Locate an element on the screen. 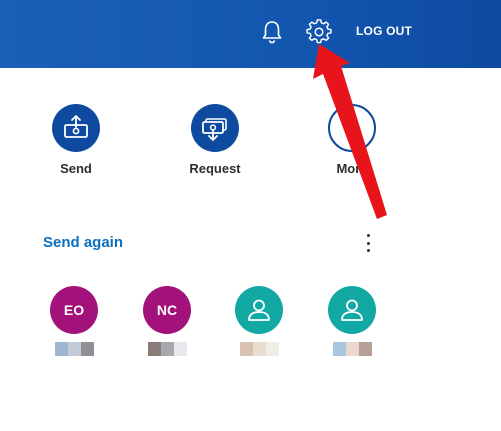 Image resolution: width=501 pixels, height=431 pixels. request-action: Request is located at coordinates (215, 140).